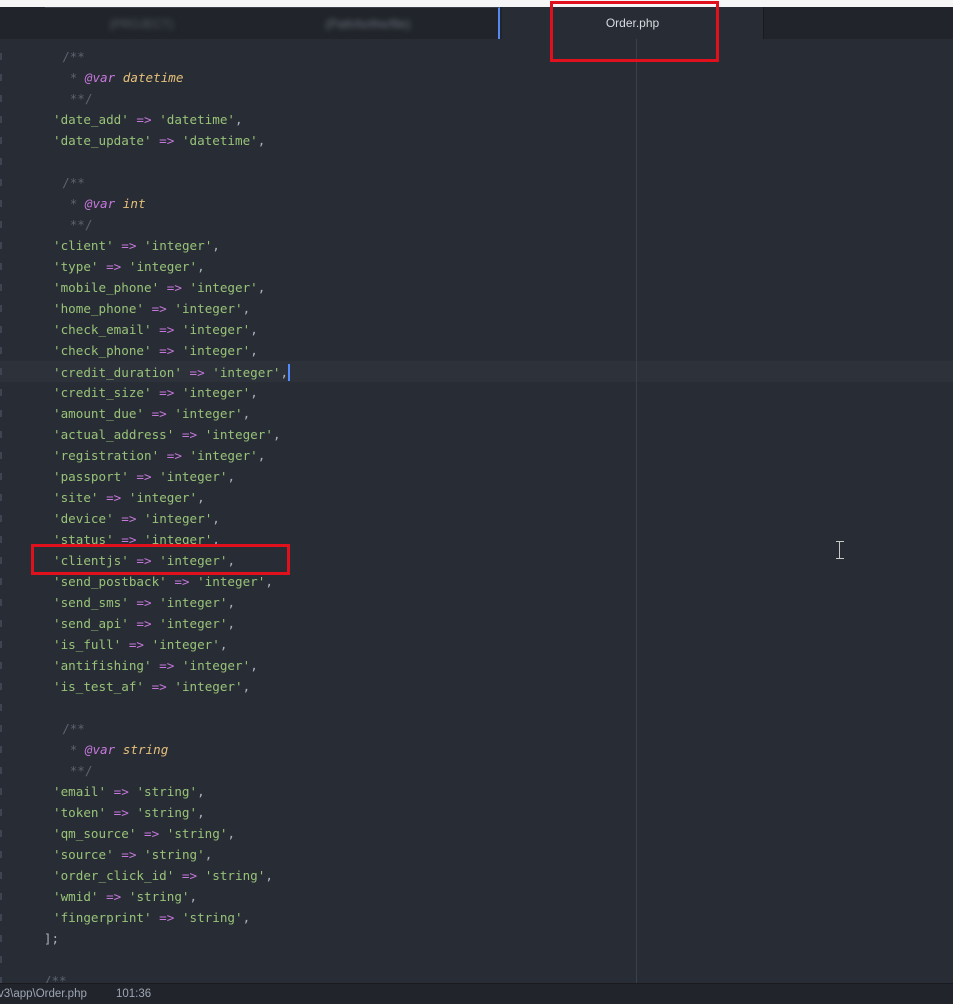 The width and height of the screenshot is (953, 1004). I want to click on code-line: 'email' => 'string',, so click(476, 791).